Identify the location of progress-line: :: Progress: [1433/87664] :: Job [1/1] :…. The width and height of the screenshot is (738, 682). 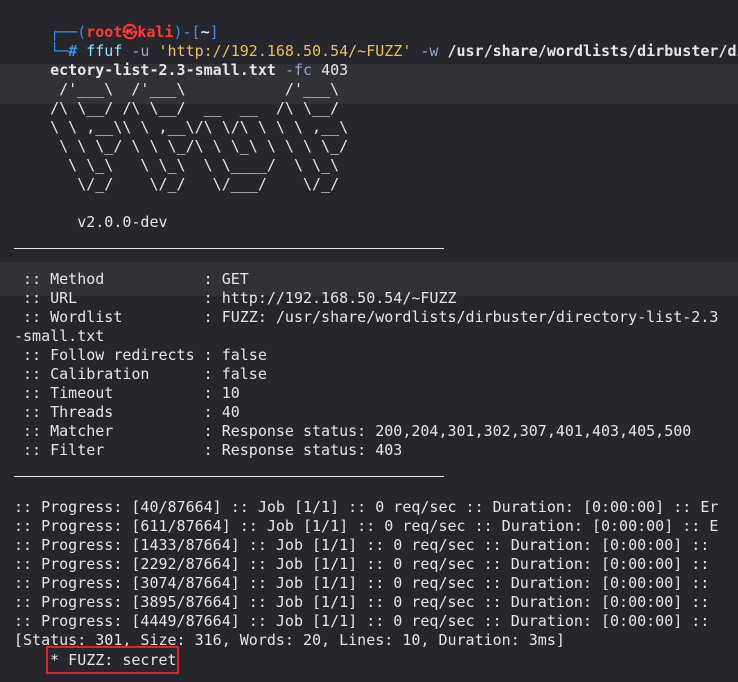
(362, 545).